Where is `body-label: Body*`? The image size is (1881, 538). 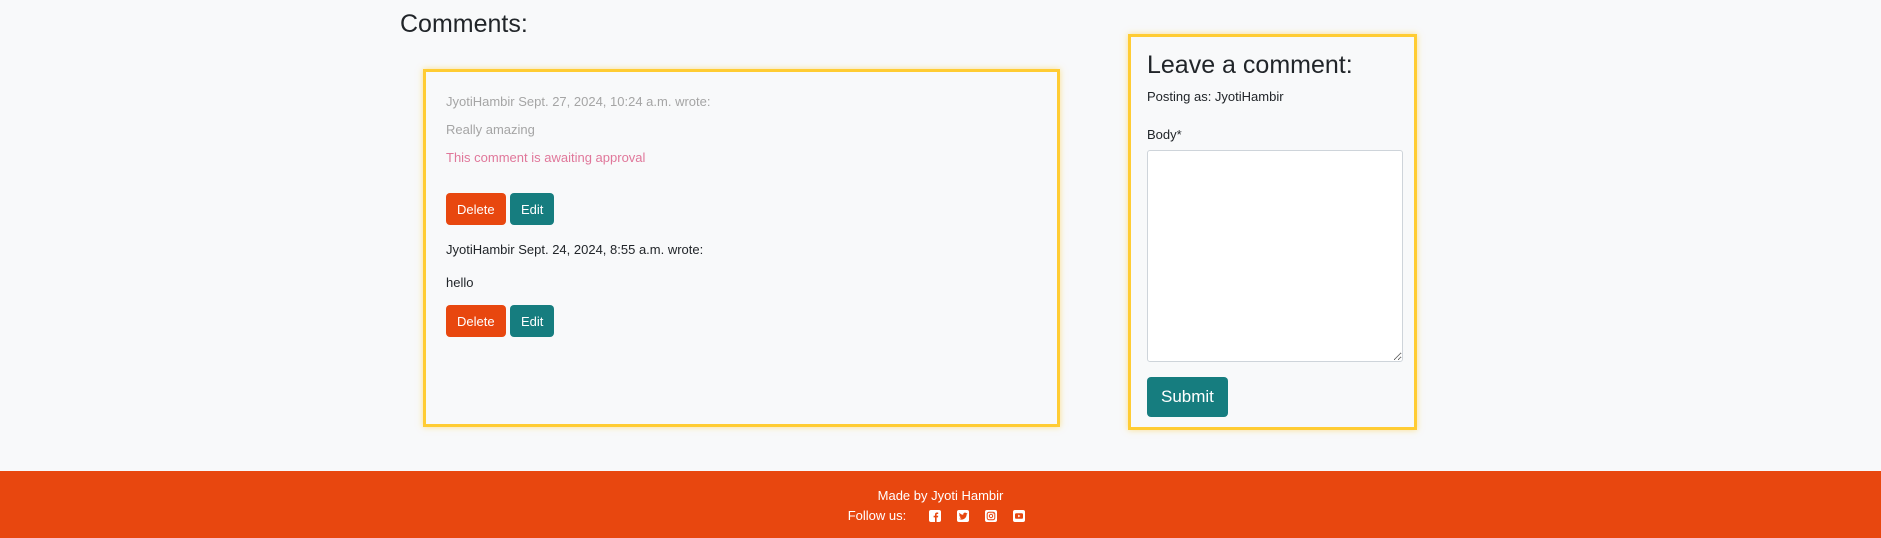
body-label: Body* is located at coordinates (1164, 134).